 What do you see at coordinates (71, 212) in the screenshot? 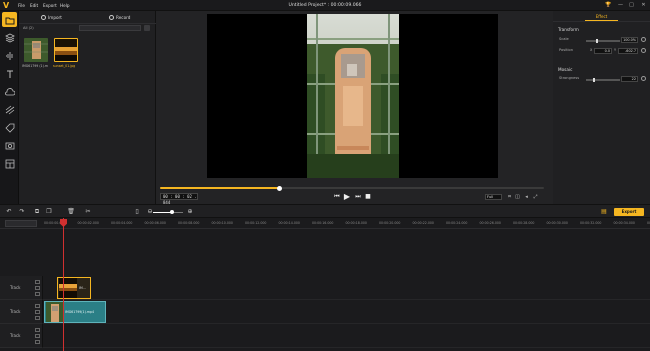
I see `delete-icon: 🗑` at bounding box center [71, 212].